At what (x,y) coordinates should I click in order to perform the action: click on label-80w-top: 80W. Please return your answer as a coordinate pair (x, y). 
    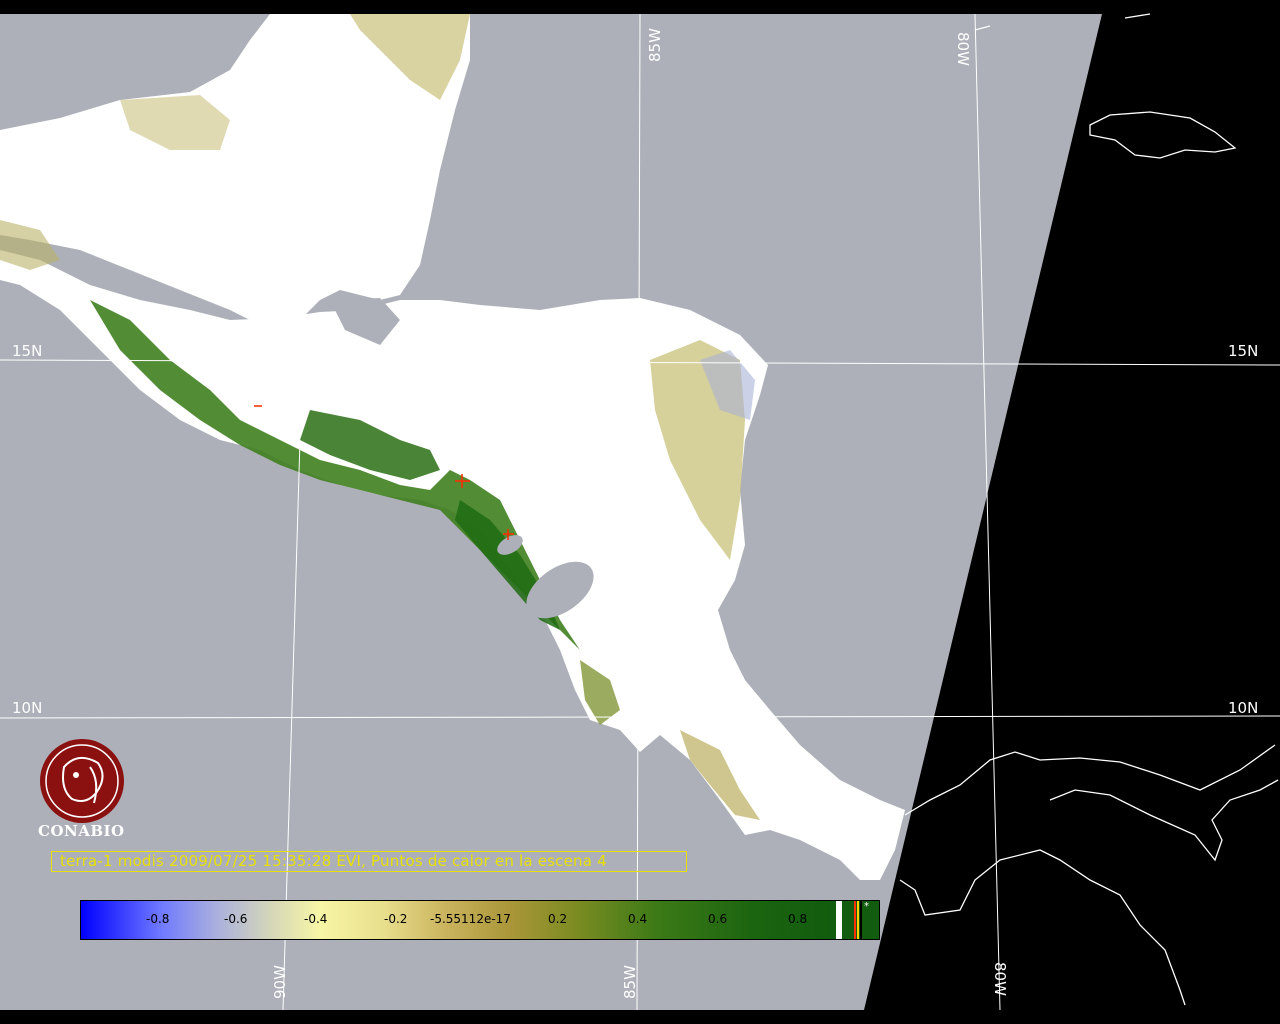
    Looking at the image, I should click on (963, 49).